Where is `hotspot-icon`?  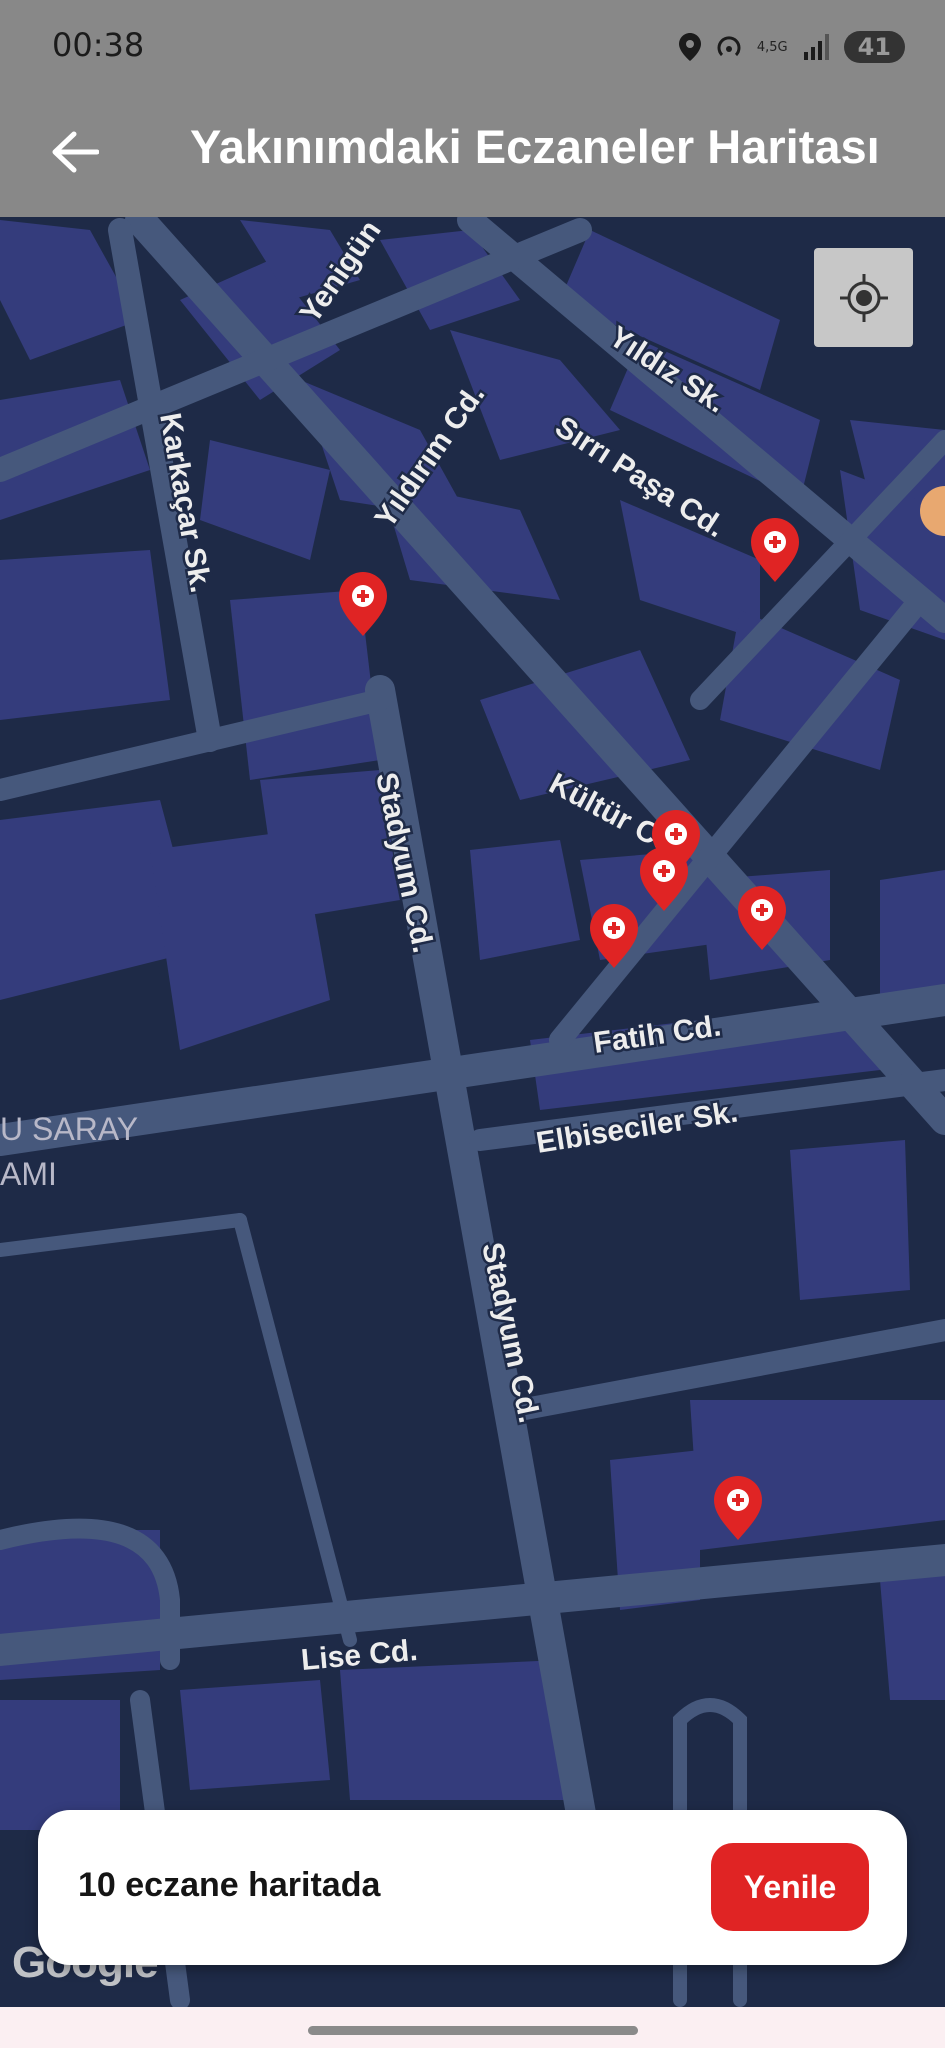
hotspot-icon is located at coordinates (729, 46).